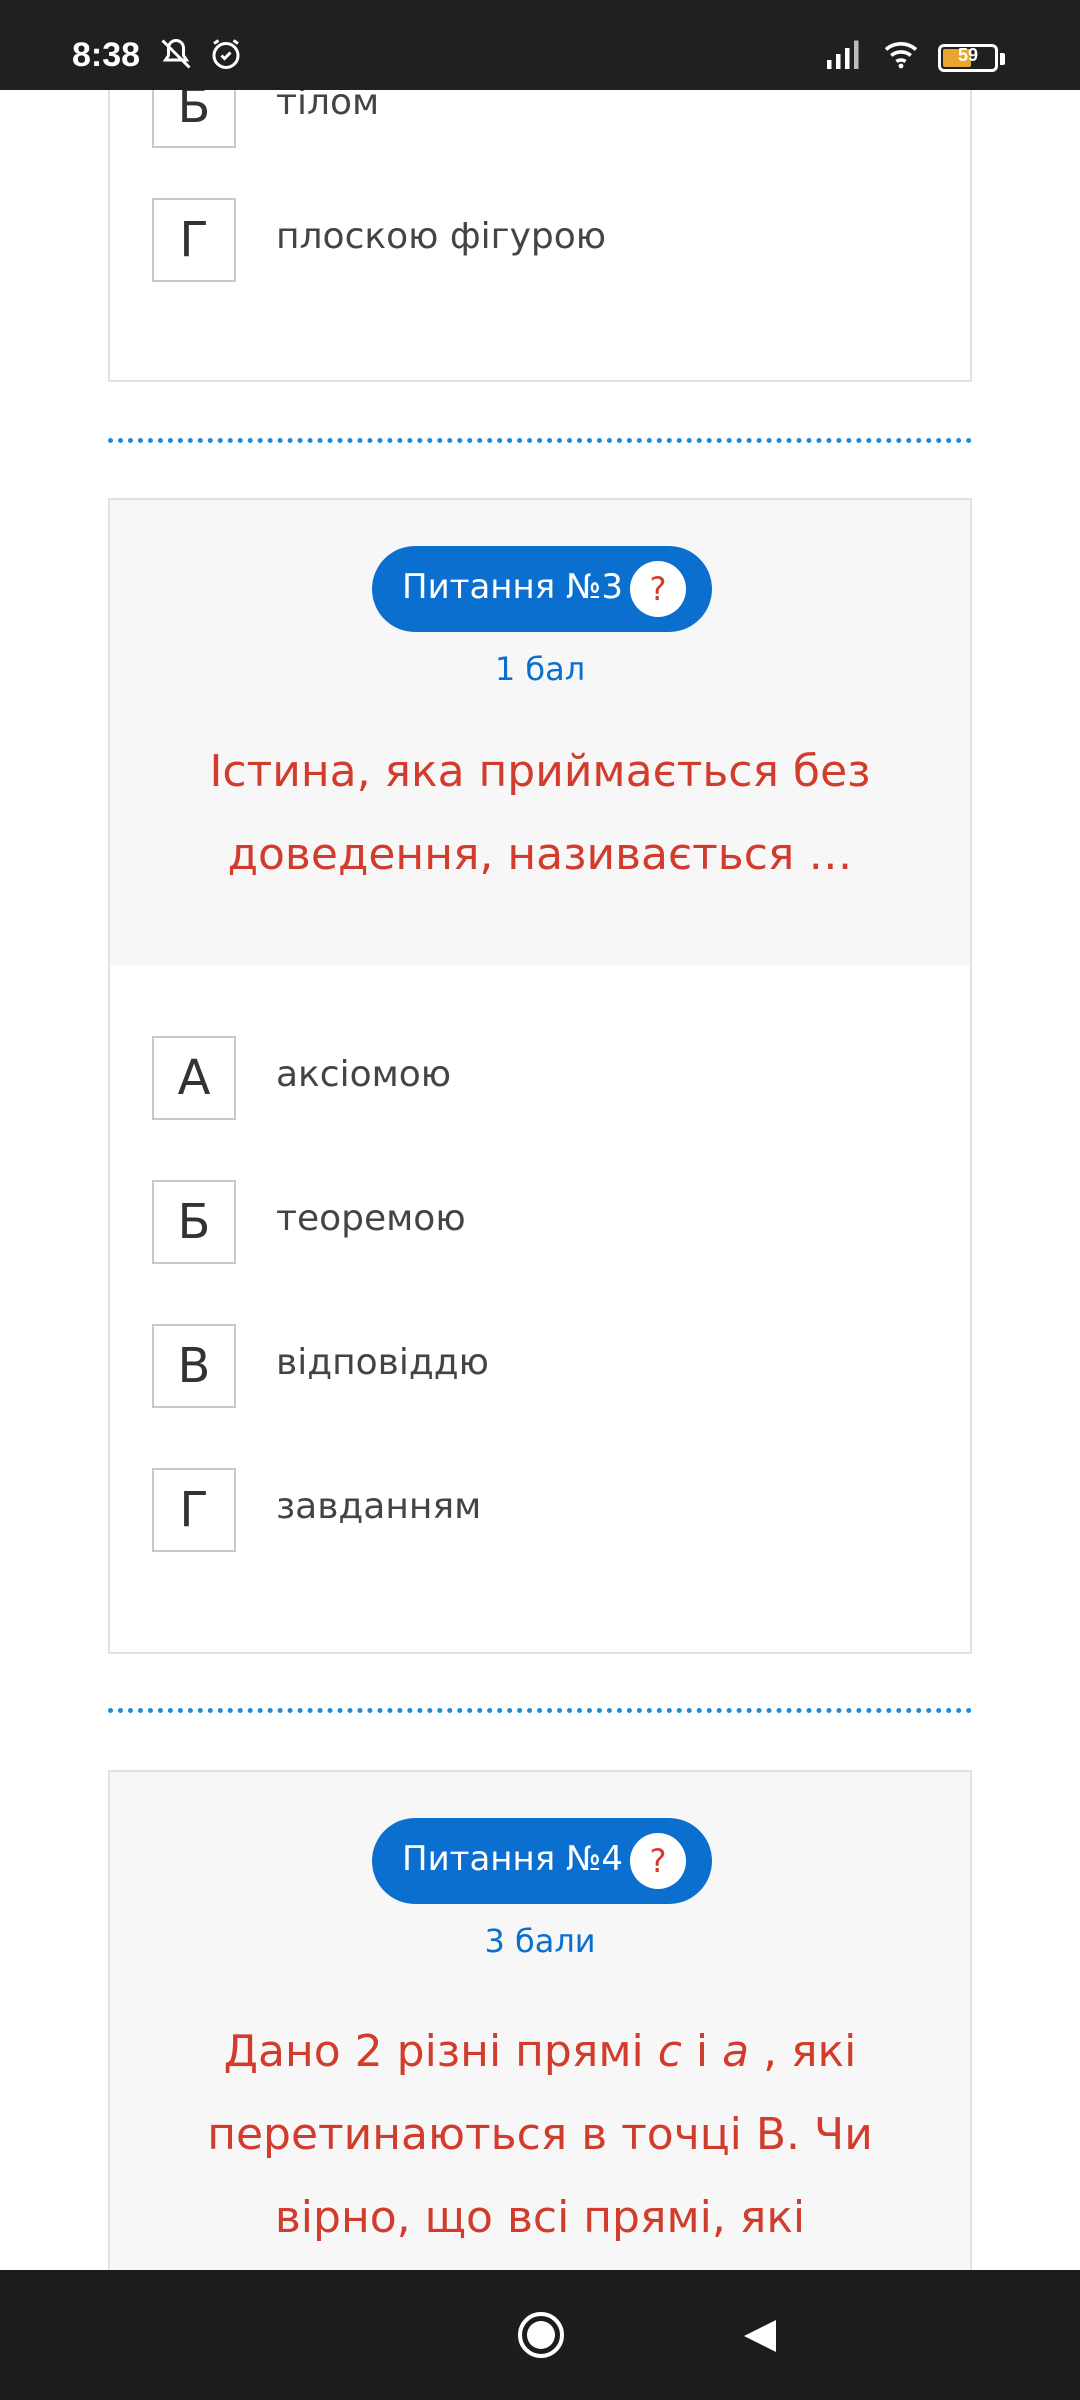  I want to click on answer-option-a: А аксіомою, so click(542, 1078).